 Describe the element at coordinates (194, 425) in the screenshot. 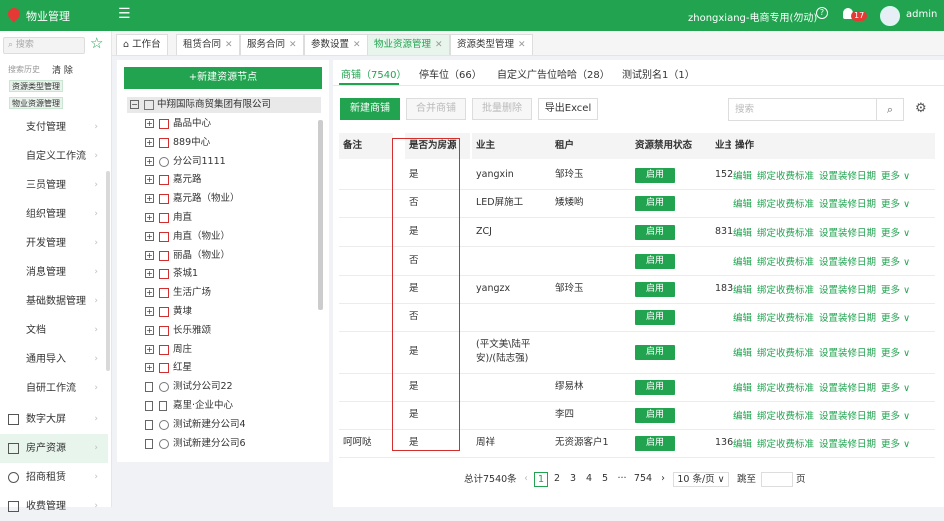

I see `tree-node: 测试新建分公司4` at that location.